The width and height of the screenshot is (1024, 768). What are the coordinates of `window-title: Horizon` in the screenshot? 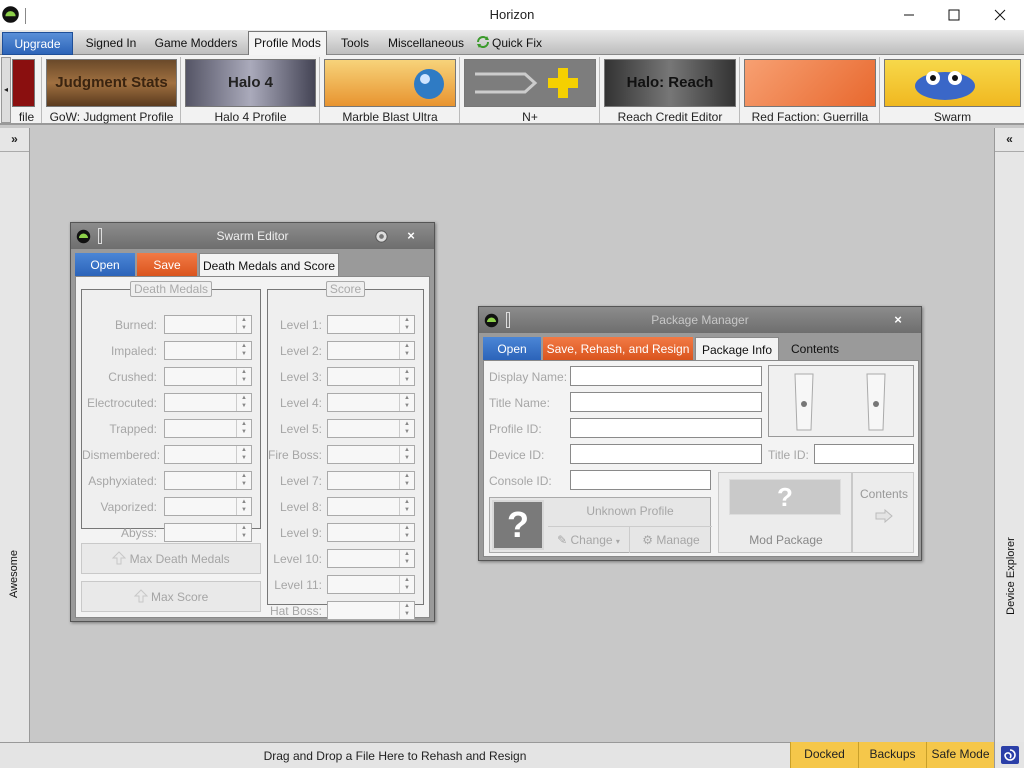 It's located at (512, 14).